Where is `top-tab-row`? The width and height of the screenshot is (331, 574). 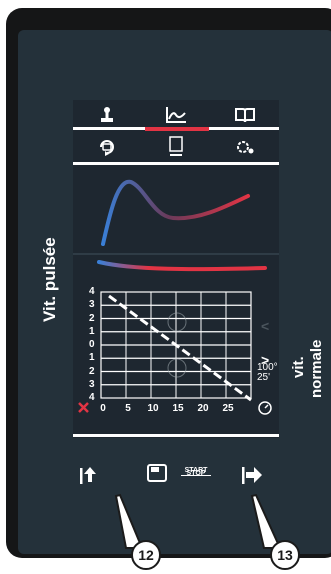 top-tab-row is located at coordinates (176, 115).